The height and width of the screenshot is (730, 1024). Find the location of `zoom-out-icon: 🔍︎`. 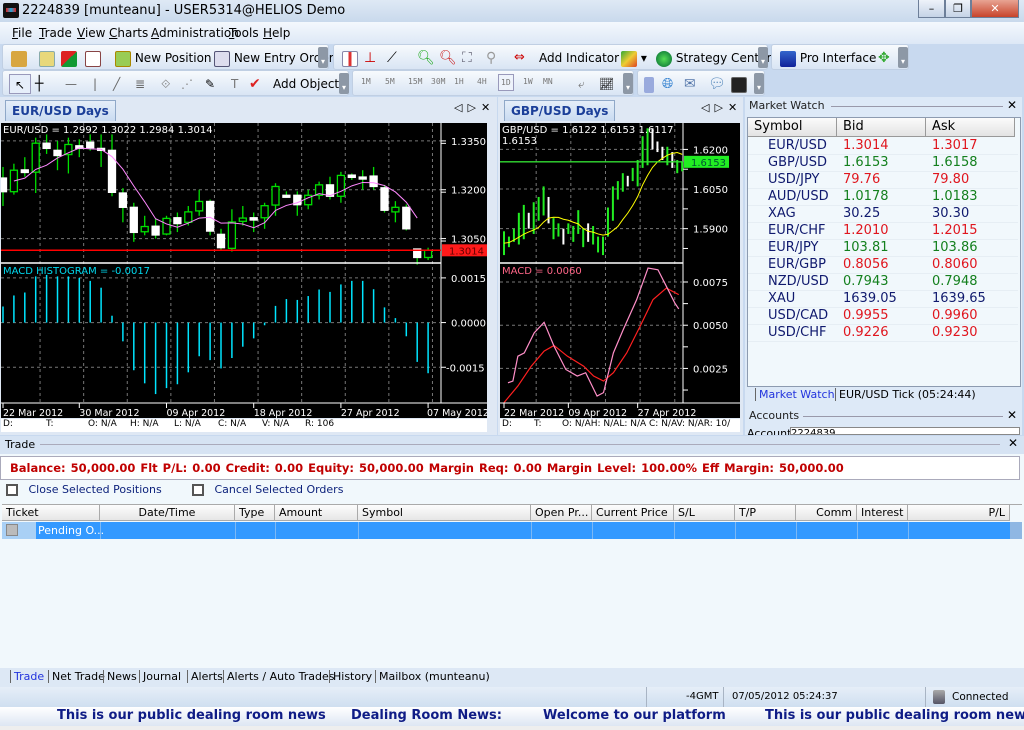

zoom-out-icon: 🔍︎ is located at coordinates (448, 58).